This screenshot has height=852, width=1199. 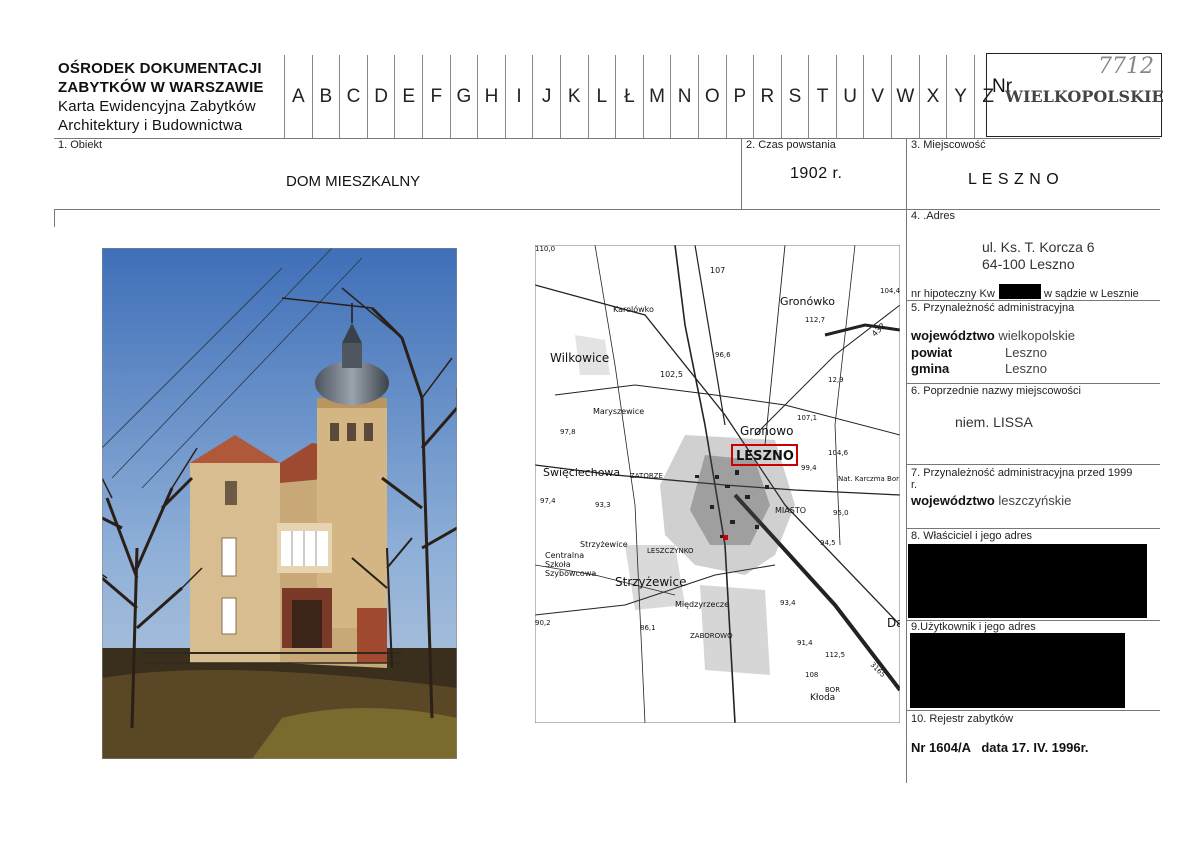 What do you see at coordinates (805, 643) in the screenshot?
I see `svg-text: 91,4` at bounding box center [805, 643].